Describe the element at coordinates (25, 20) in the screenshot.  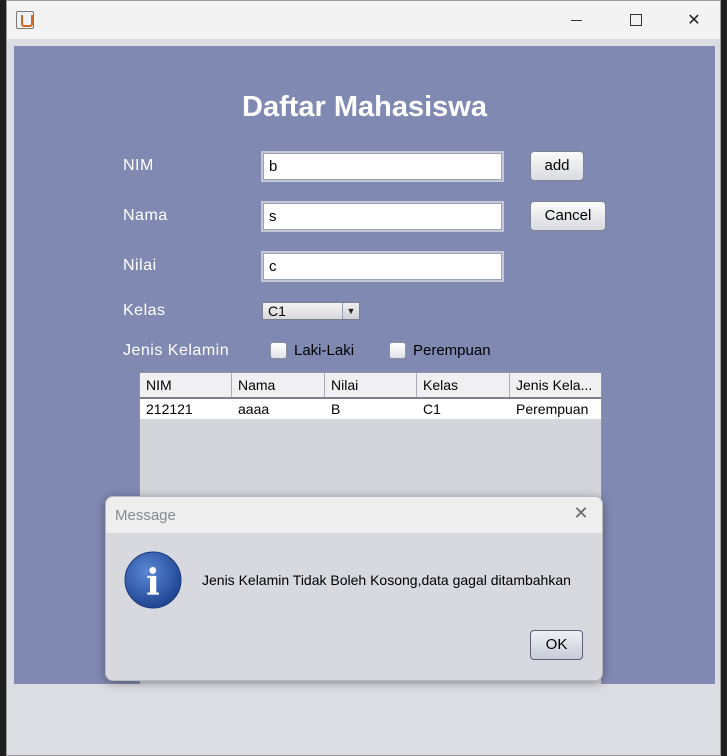
I see `java-app-icon` at that location.